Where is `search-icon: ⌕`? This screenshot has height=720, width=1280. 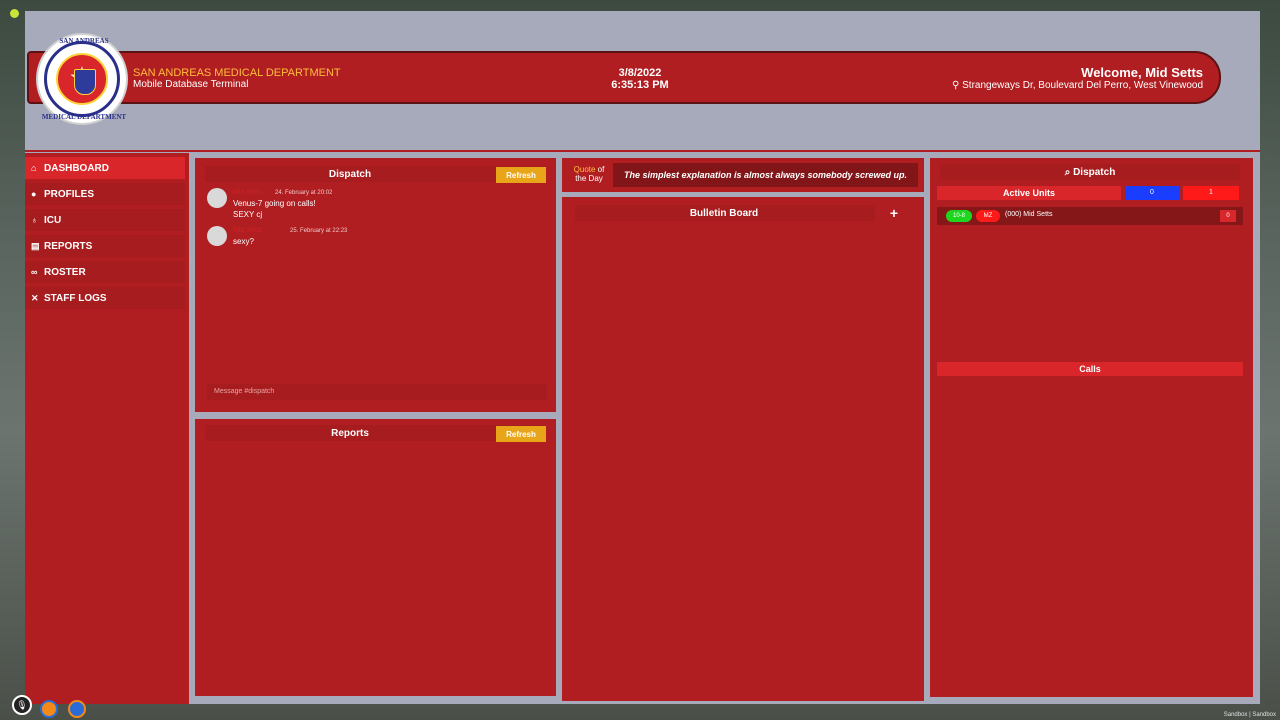
search-icon: ⌕ is located at coordinates (1069, 172).